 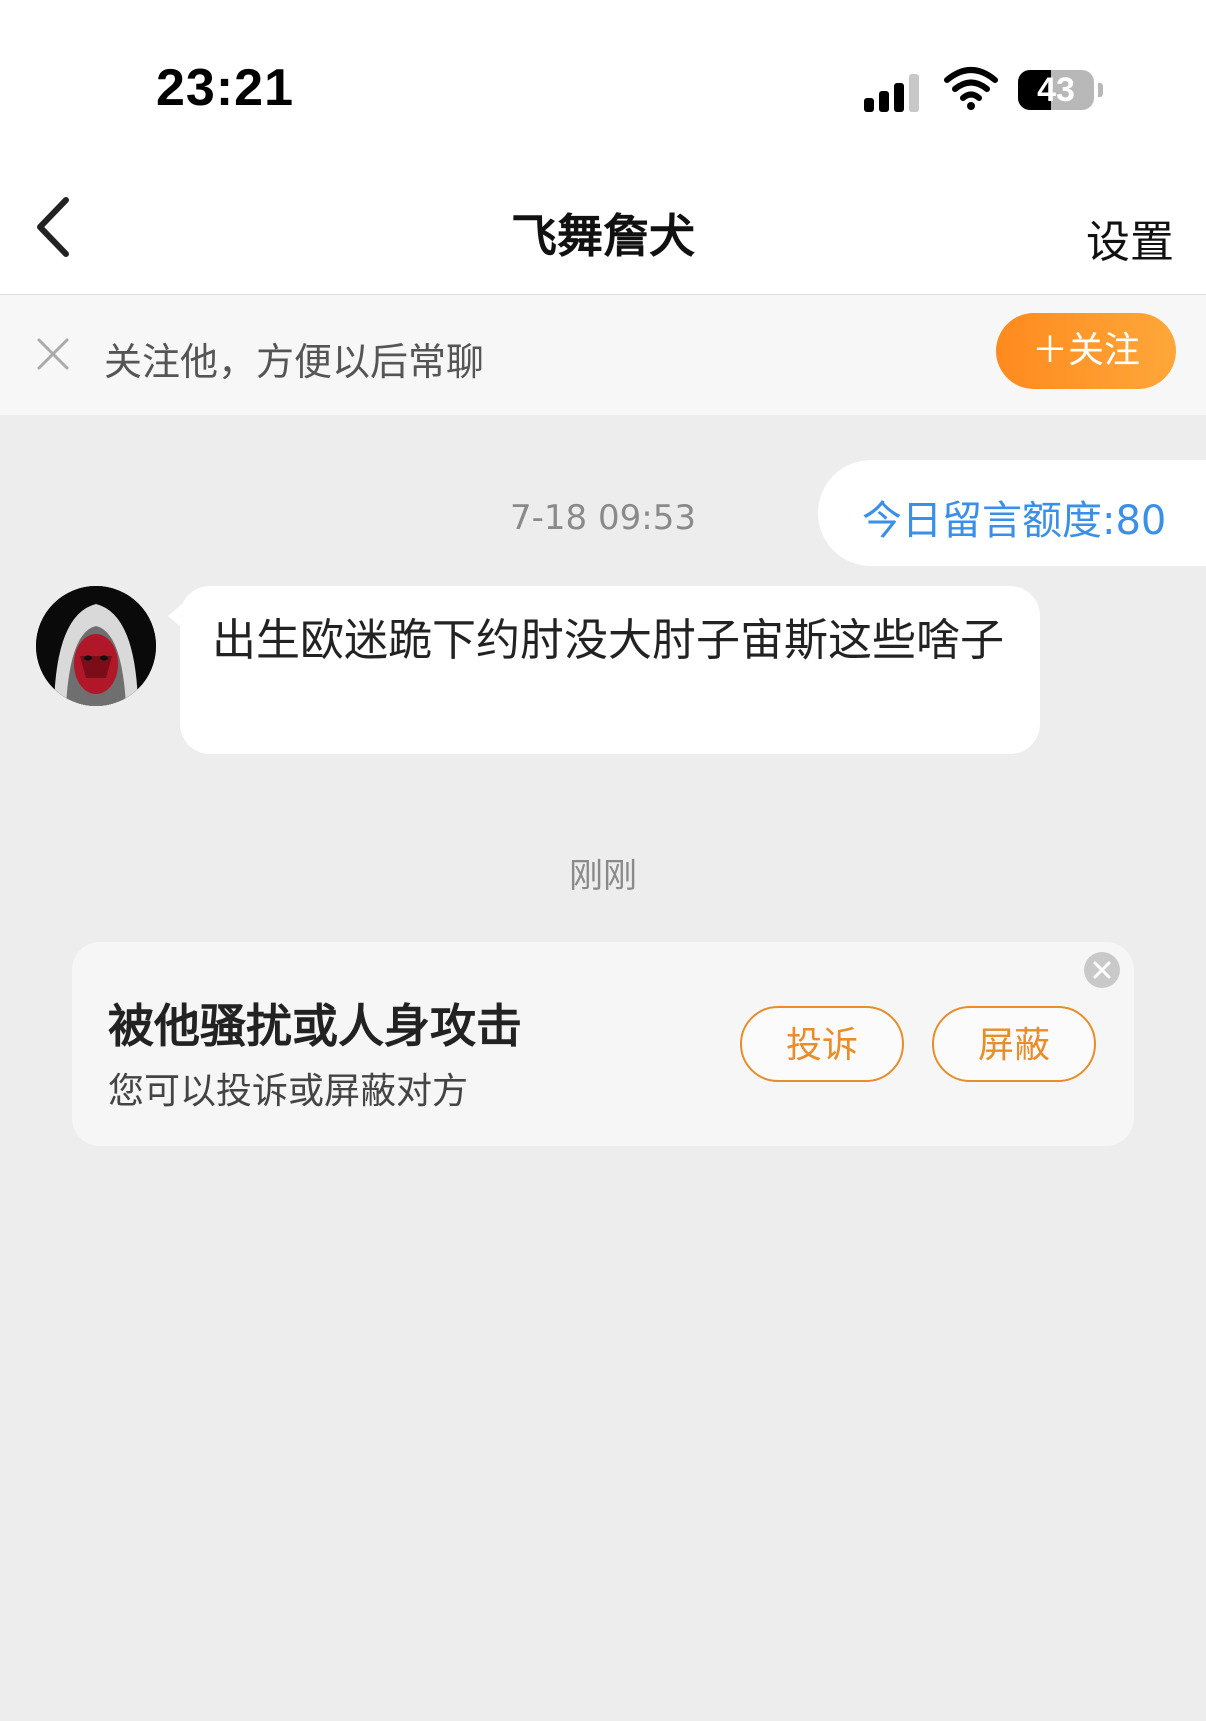 What do you see at coordinates (822, 1044) in the screenshot?
I see `complain-button: 投诉` at bounding box center [822, 1044].